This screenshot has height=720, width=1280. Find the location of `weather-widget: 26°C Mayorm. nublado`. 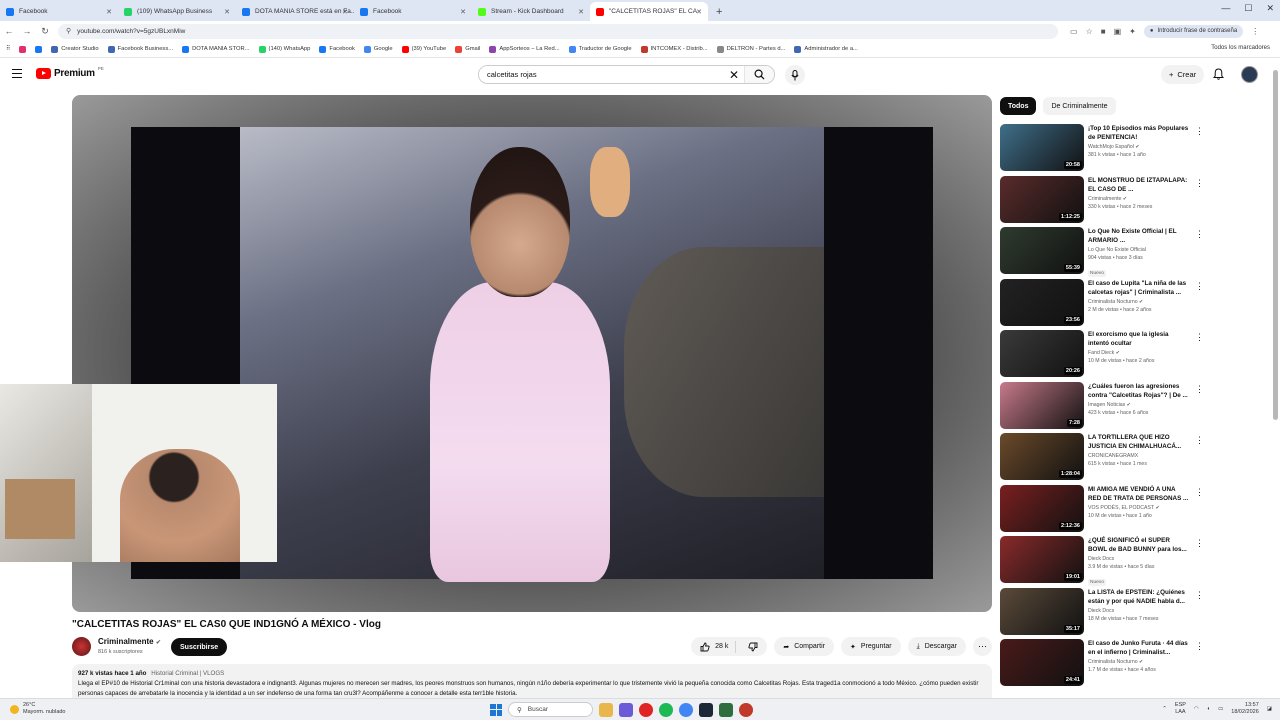

weather-widget: 26°C Mayorm. nublado is located at coordinates (38, 709).